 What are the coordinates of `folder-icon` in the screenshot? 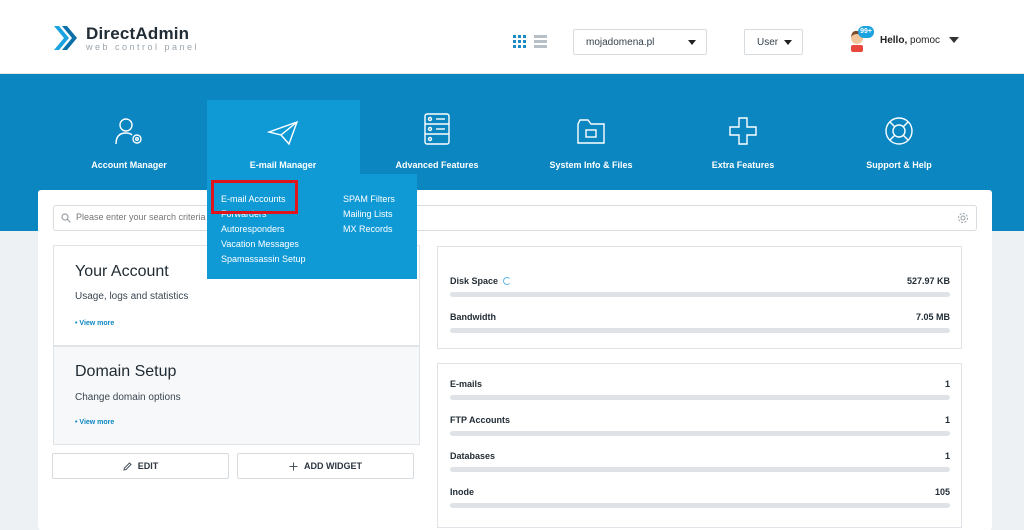 It's located at (591, 129).